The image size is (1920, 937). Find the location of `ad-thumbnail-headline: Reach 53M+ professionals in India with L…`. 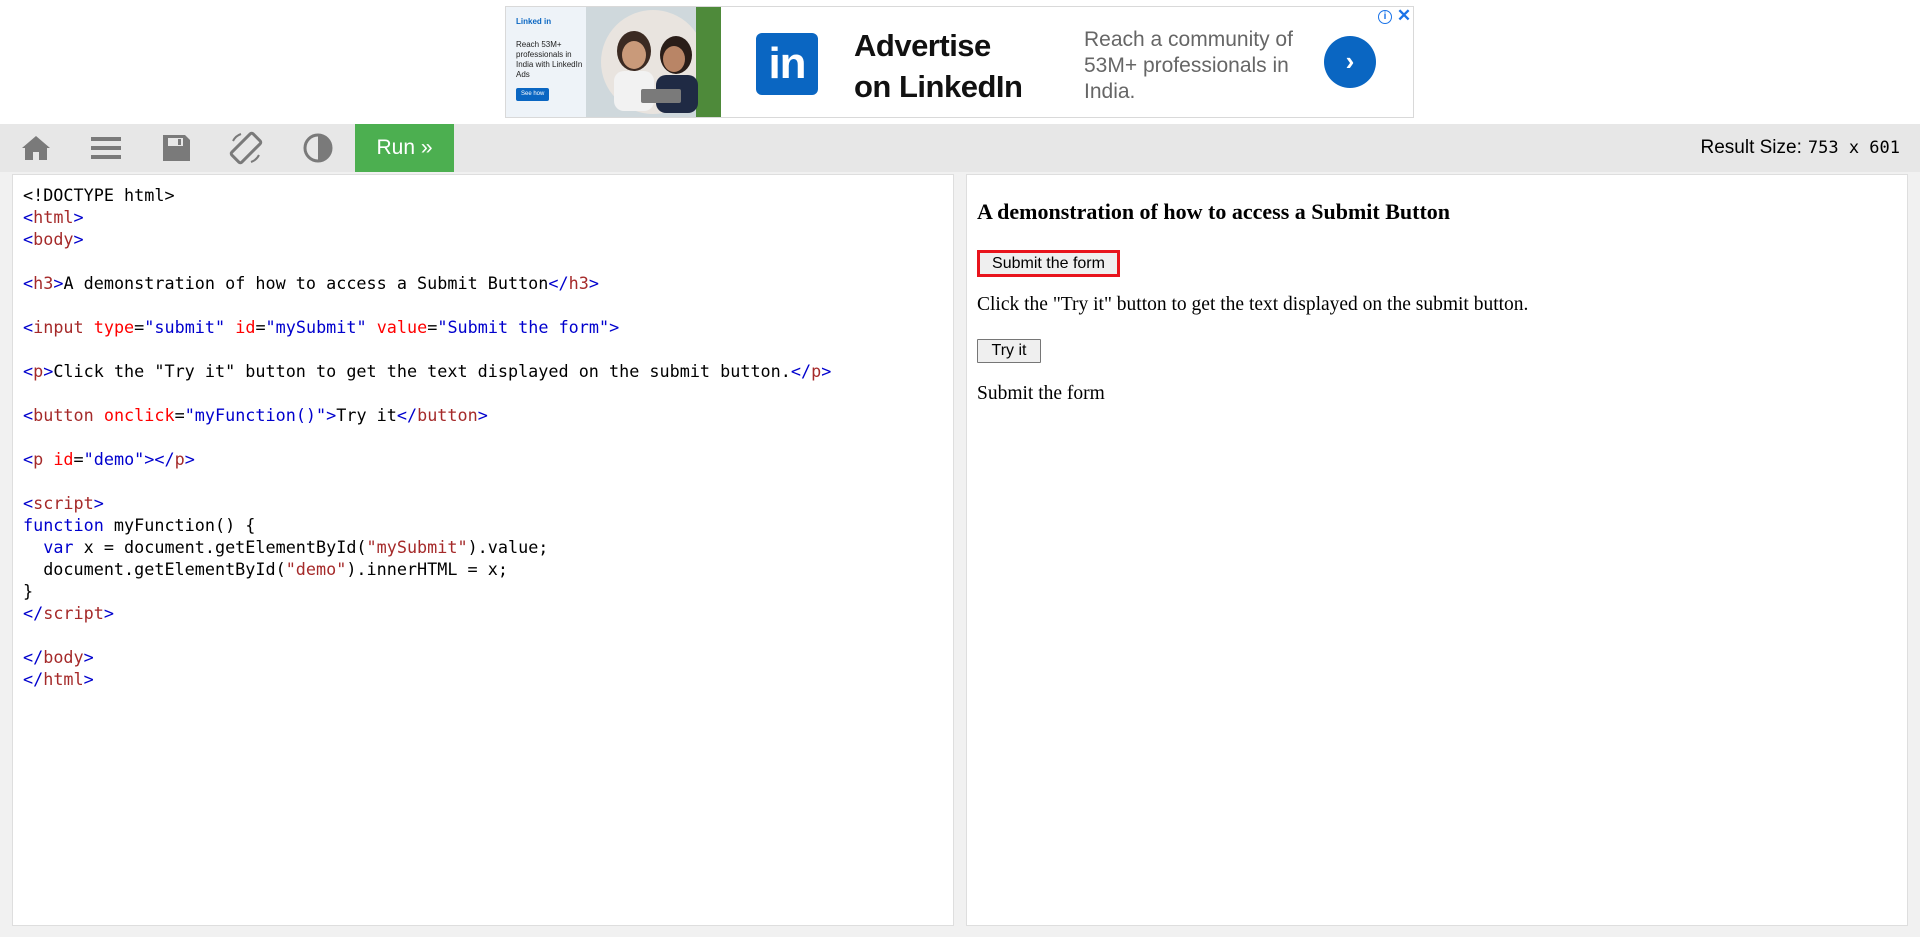

ad-thumbnail-headline: Reach 53M+ professionals in India with L… is located at coordinates (549, 59).